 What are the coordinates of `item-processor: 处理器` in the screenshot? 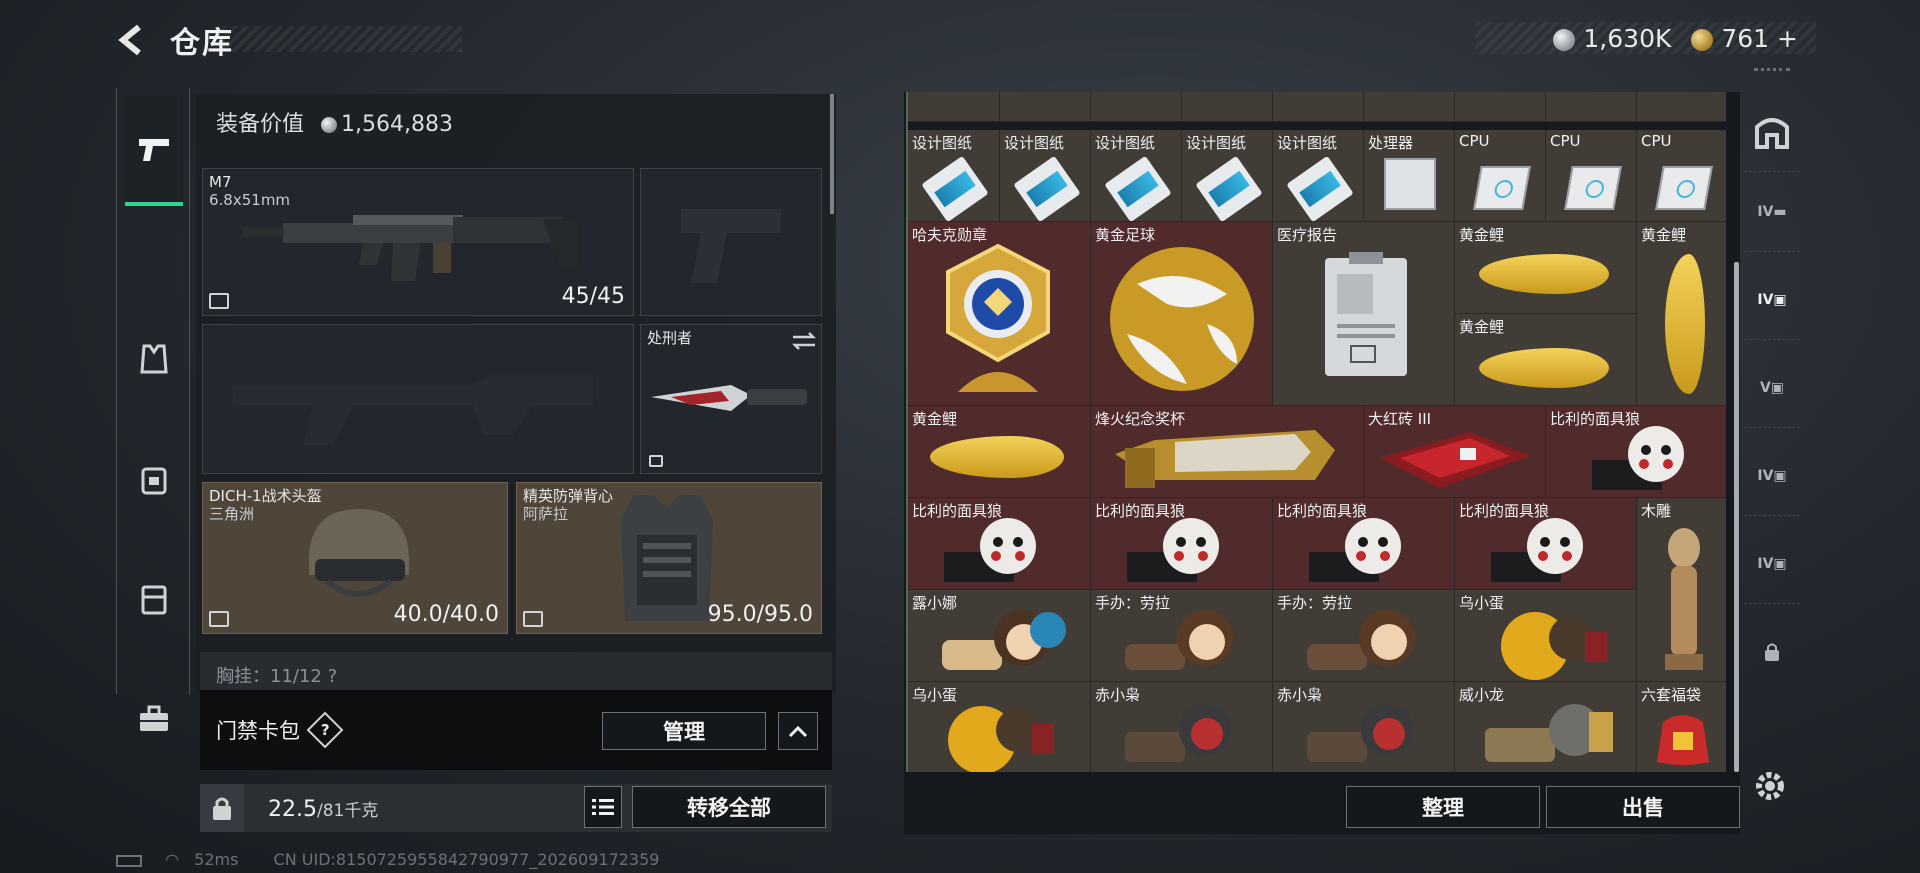 It's located at (1409, 176).